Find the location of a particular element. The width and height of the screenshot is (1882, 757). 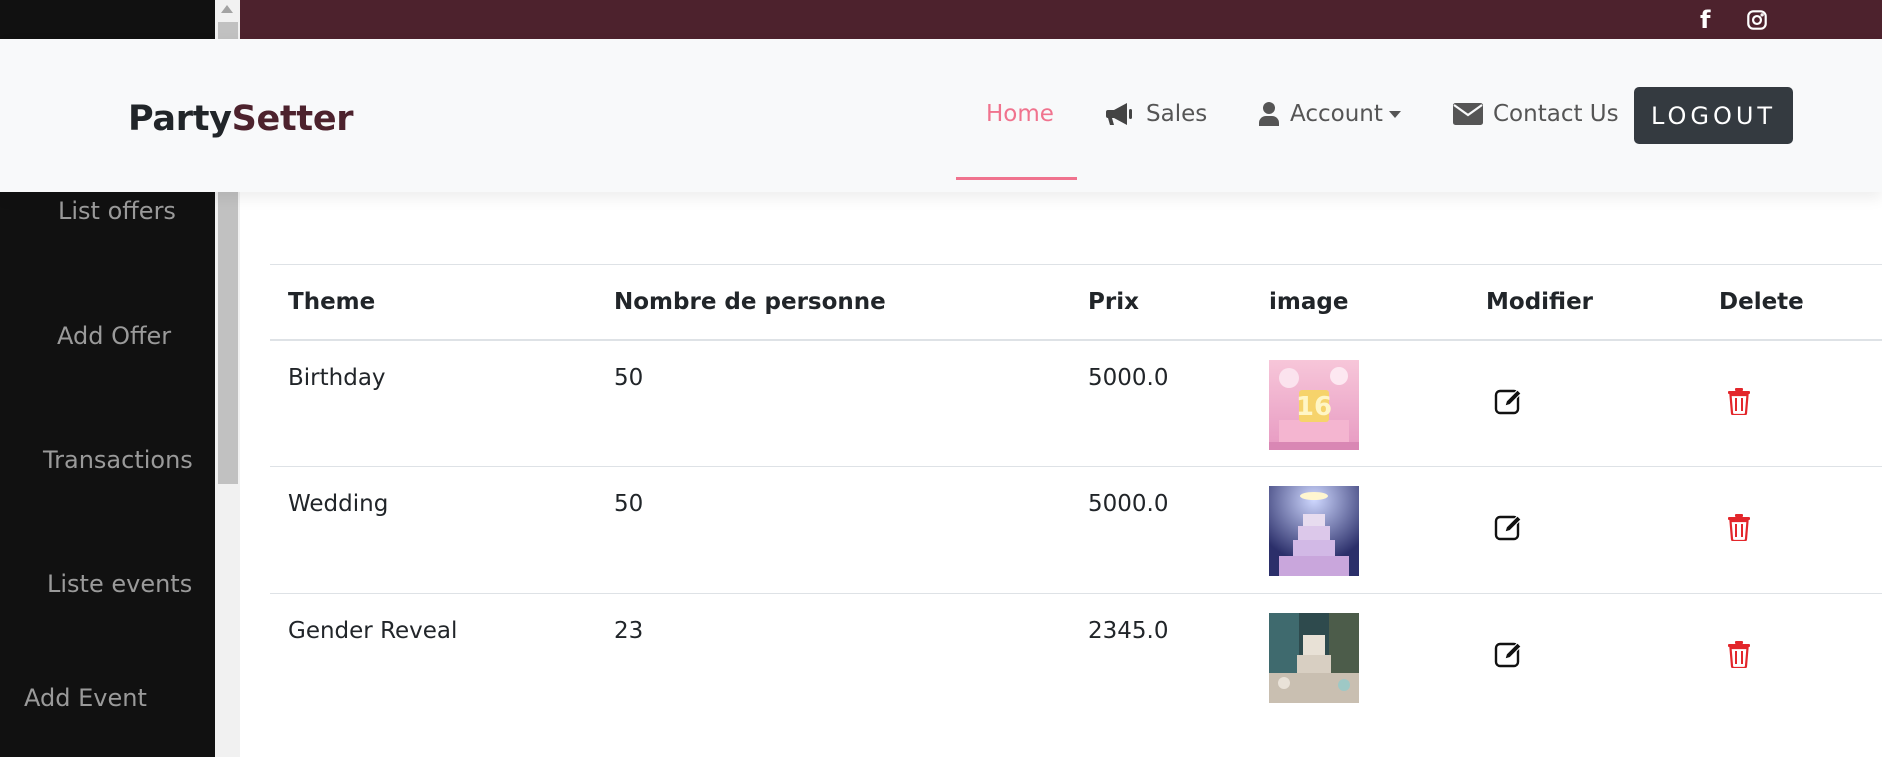

svg-text: 16 is located at coordinates (1314, 407).